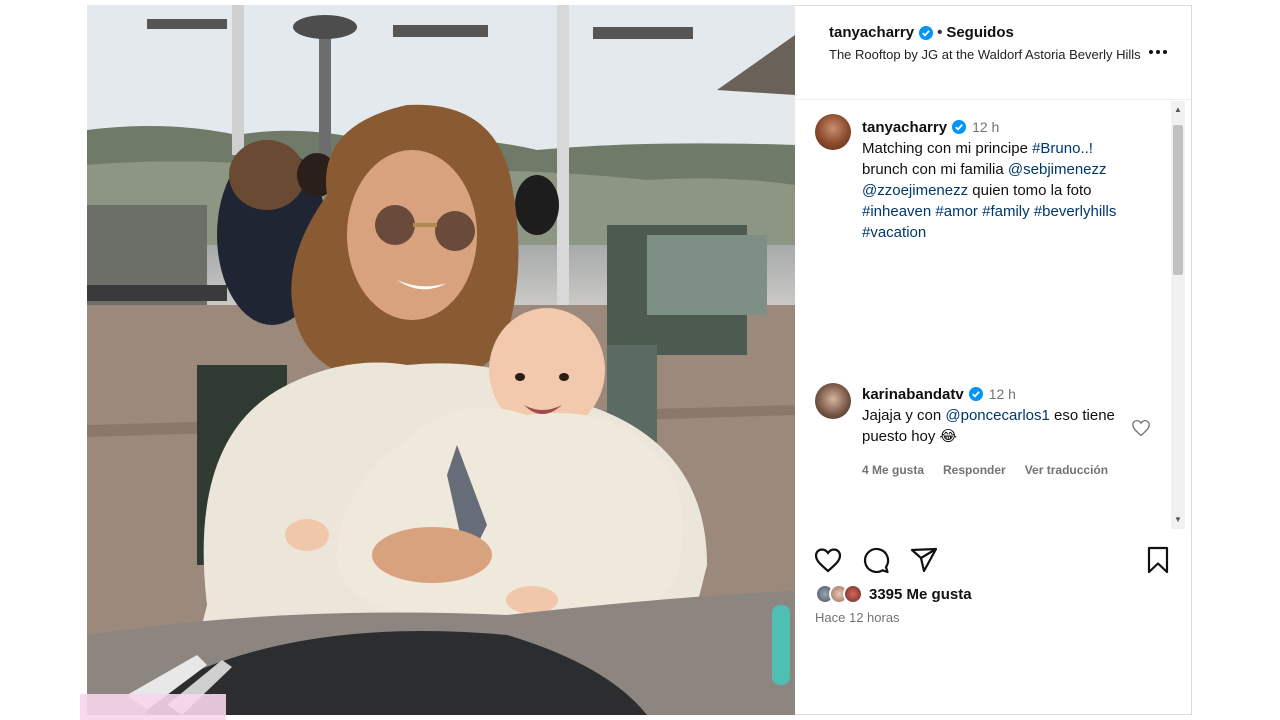 The width and height of the screenshot is (1280, 720). What do you see at coordinates (1178, 520) in the screenshot?
I see `scroll-down-arrow-icon: ▼` at bounding box center [1178, 520].